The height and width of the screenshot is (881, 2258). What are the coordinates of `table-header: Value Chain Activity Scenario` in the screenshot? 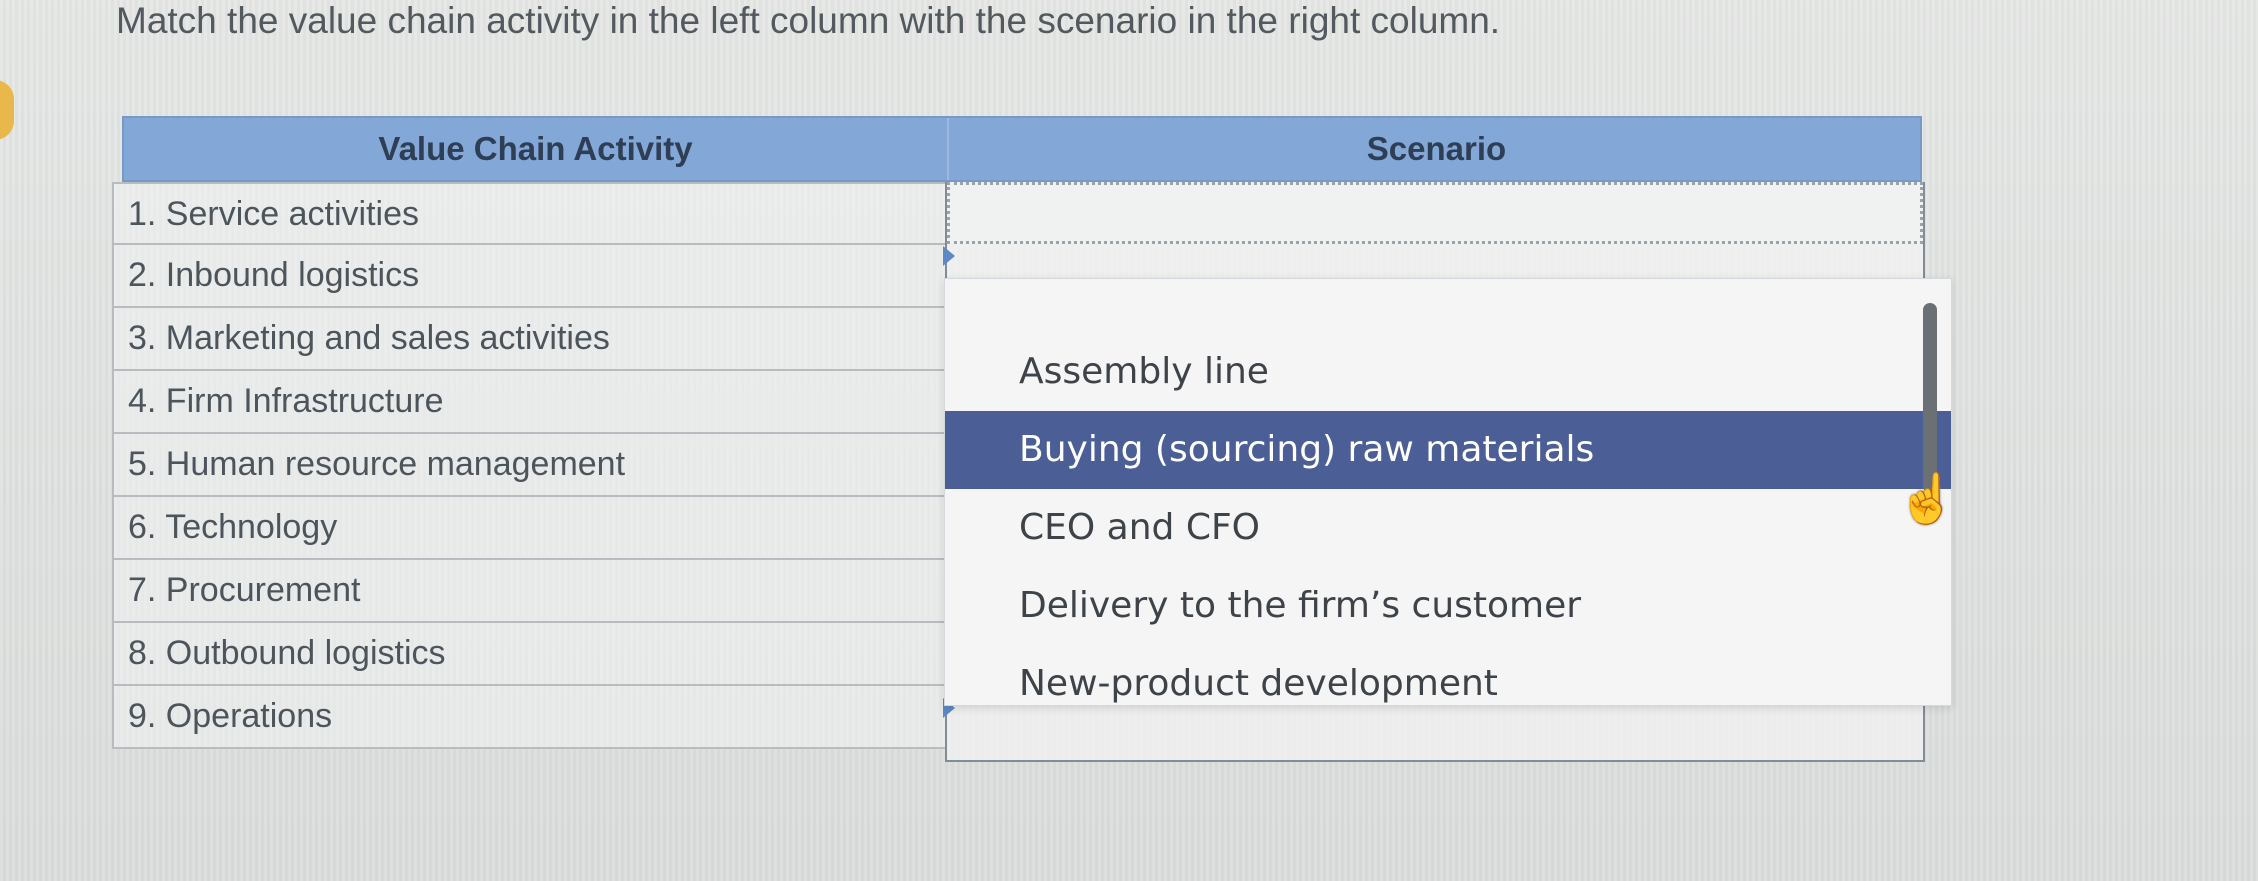 It's located at (1022, 149).